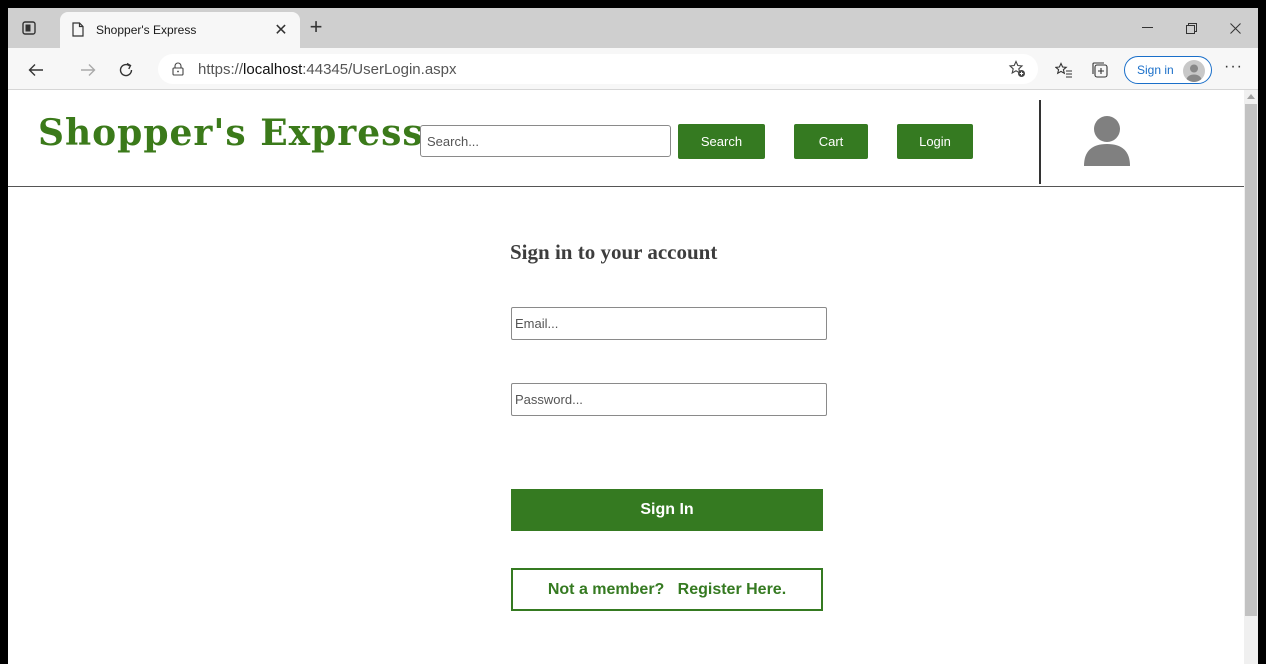  Describe the element at coordinates (1233, 67) in the screenshot. I see `more-options-button: ···` at that location.